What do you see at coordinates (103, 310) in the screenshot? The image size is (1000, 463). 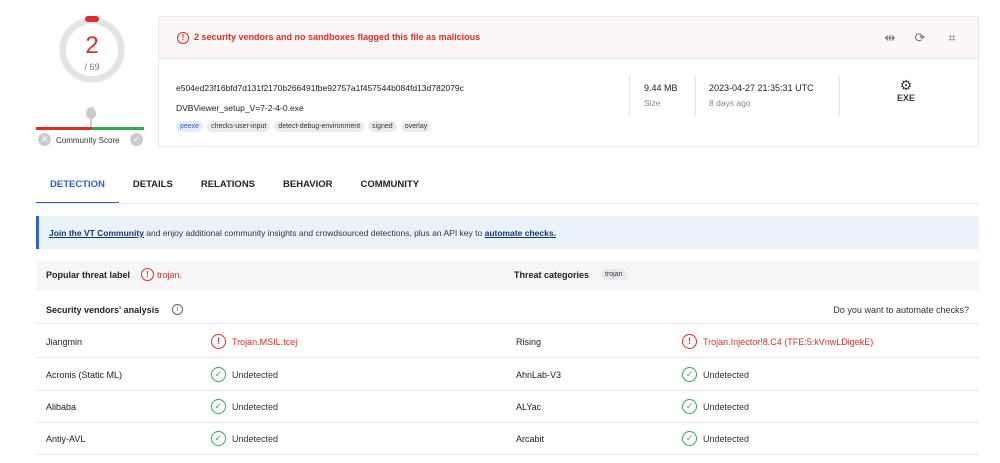 I see `vendors-title: Security vendors' analysis` at bounding box center [103, 310].